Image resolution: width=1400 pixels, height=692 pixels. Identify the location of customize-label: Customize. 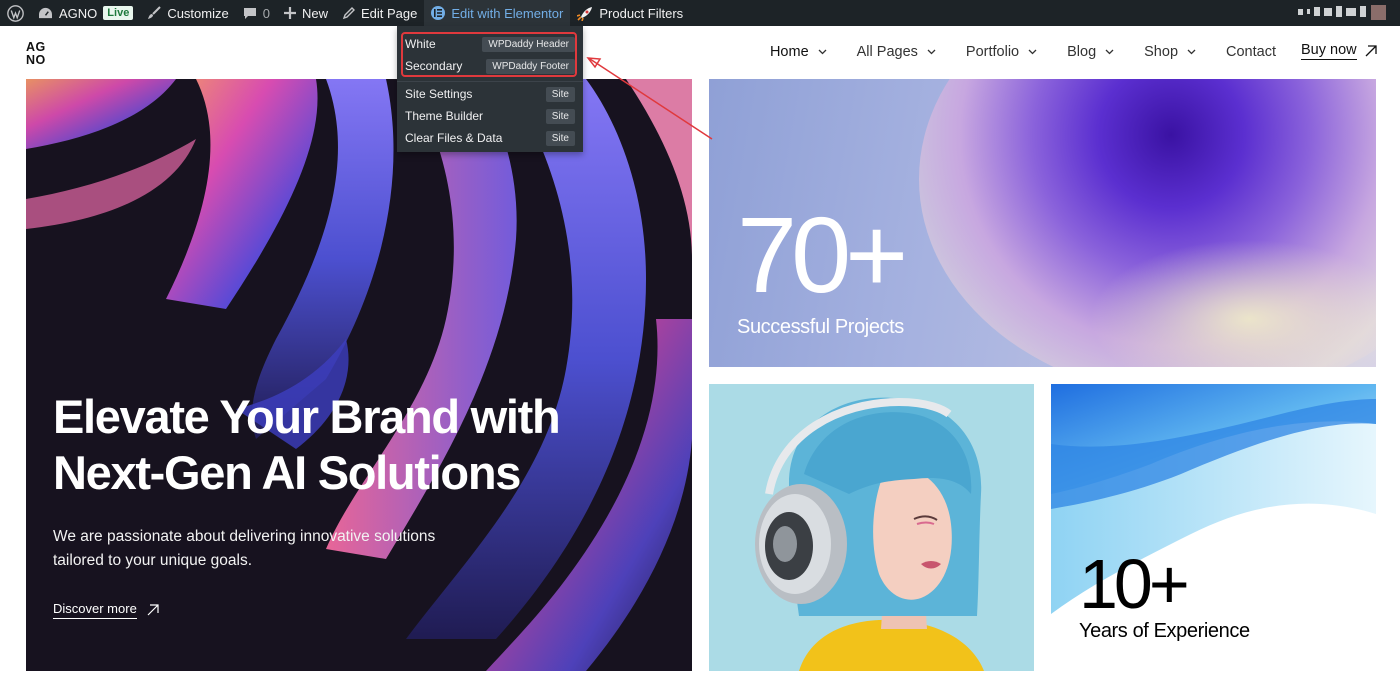
(198, 13).